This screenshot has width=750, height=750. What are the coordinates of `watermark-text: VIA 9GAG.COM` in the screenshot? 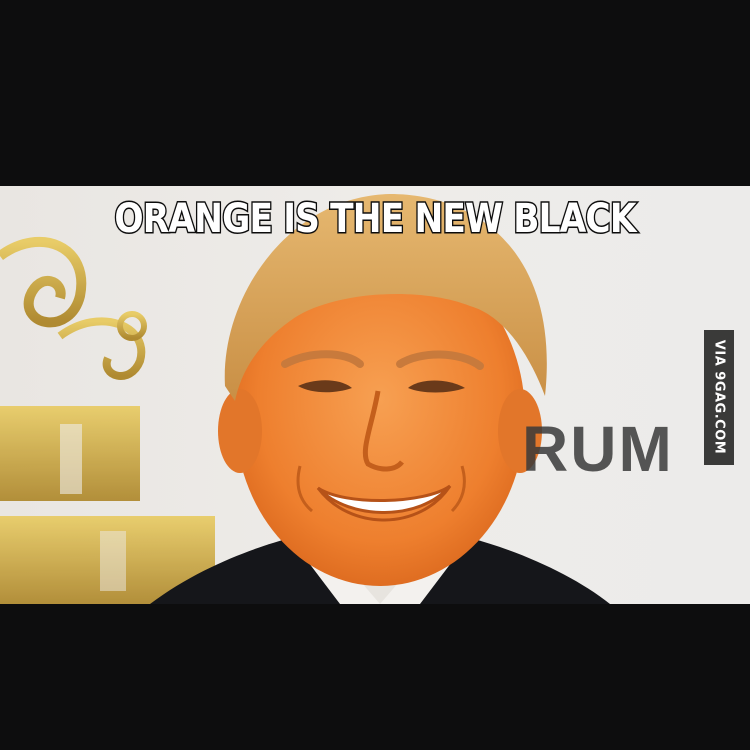 It's located at (719, 397).